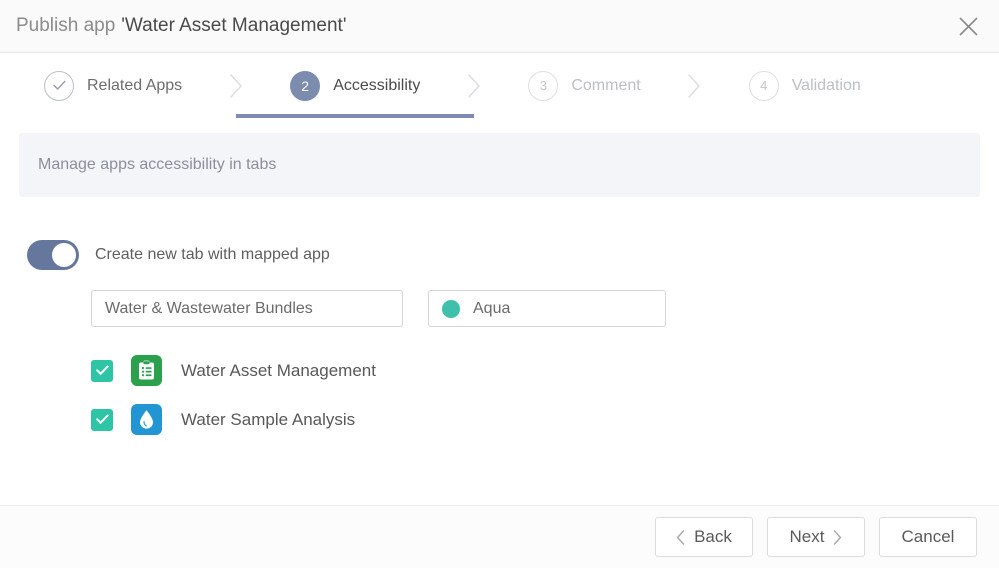  Describe the element at coordinates (499, 255) in the screenshot. I see `create-tab-toggle-row: Create new tab with mapped app` at that location.